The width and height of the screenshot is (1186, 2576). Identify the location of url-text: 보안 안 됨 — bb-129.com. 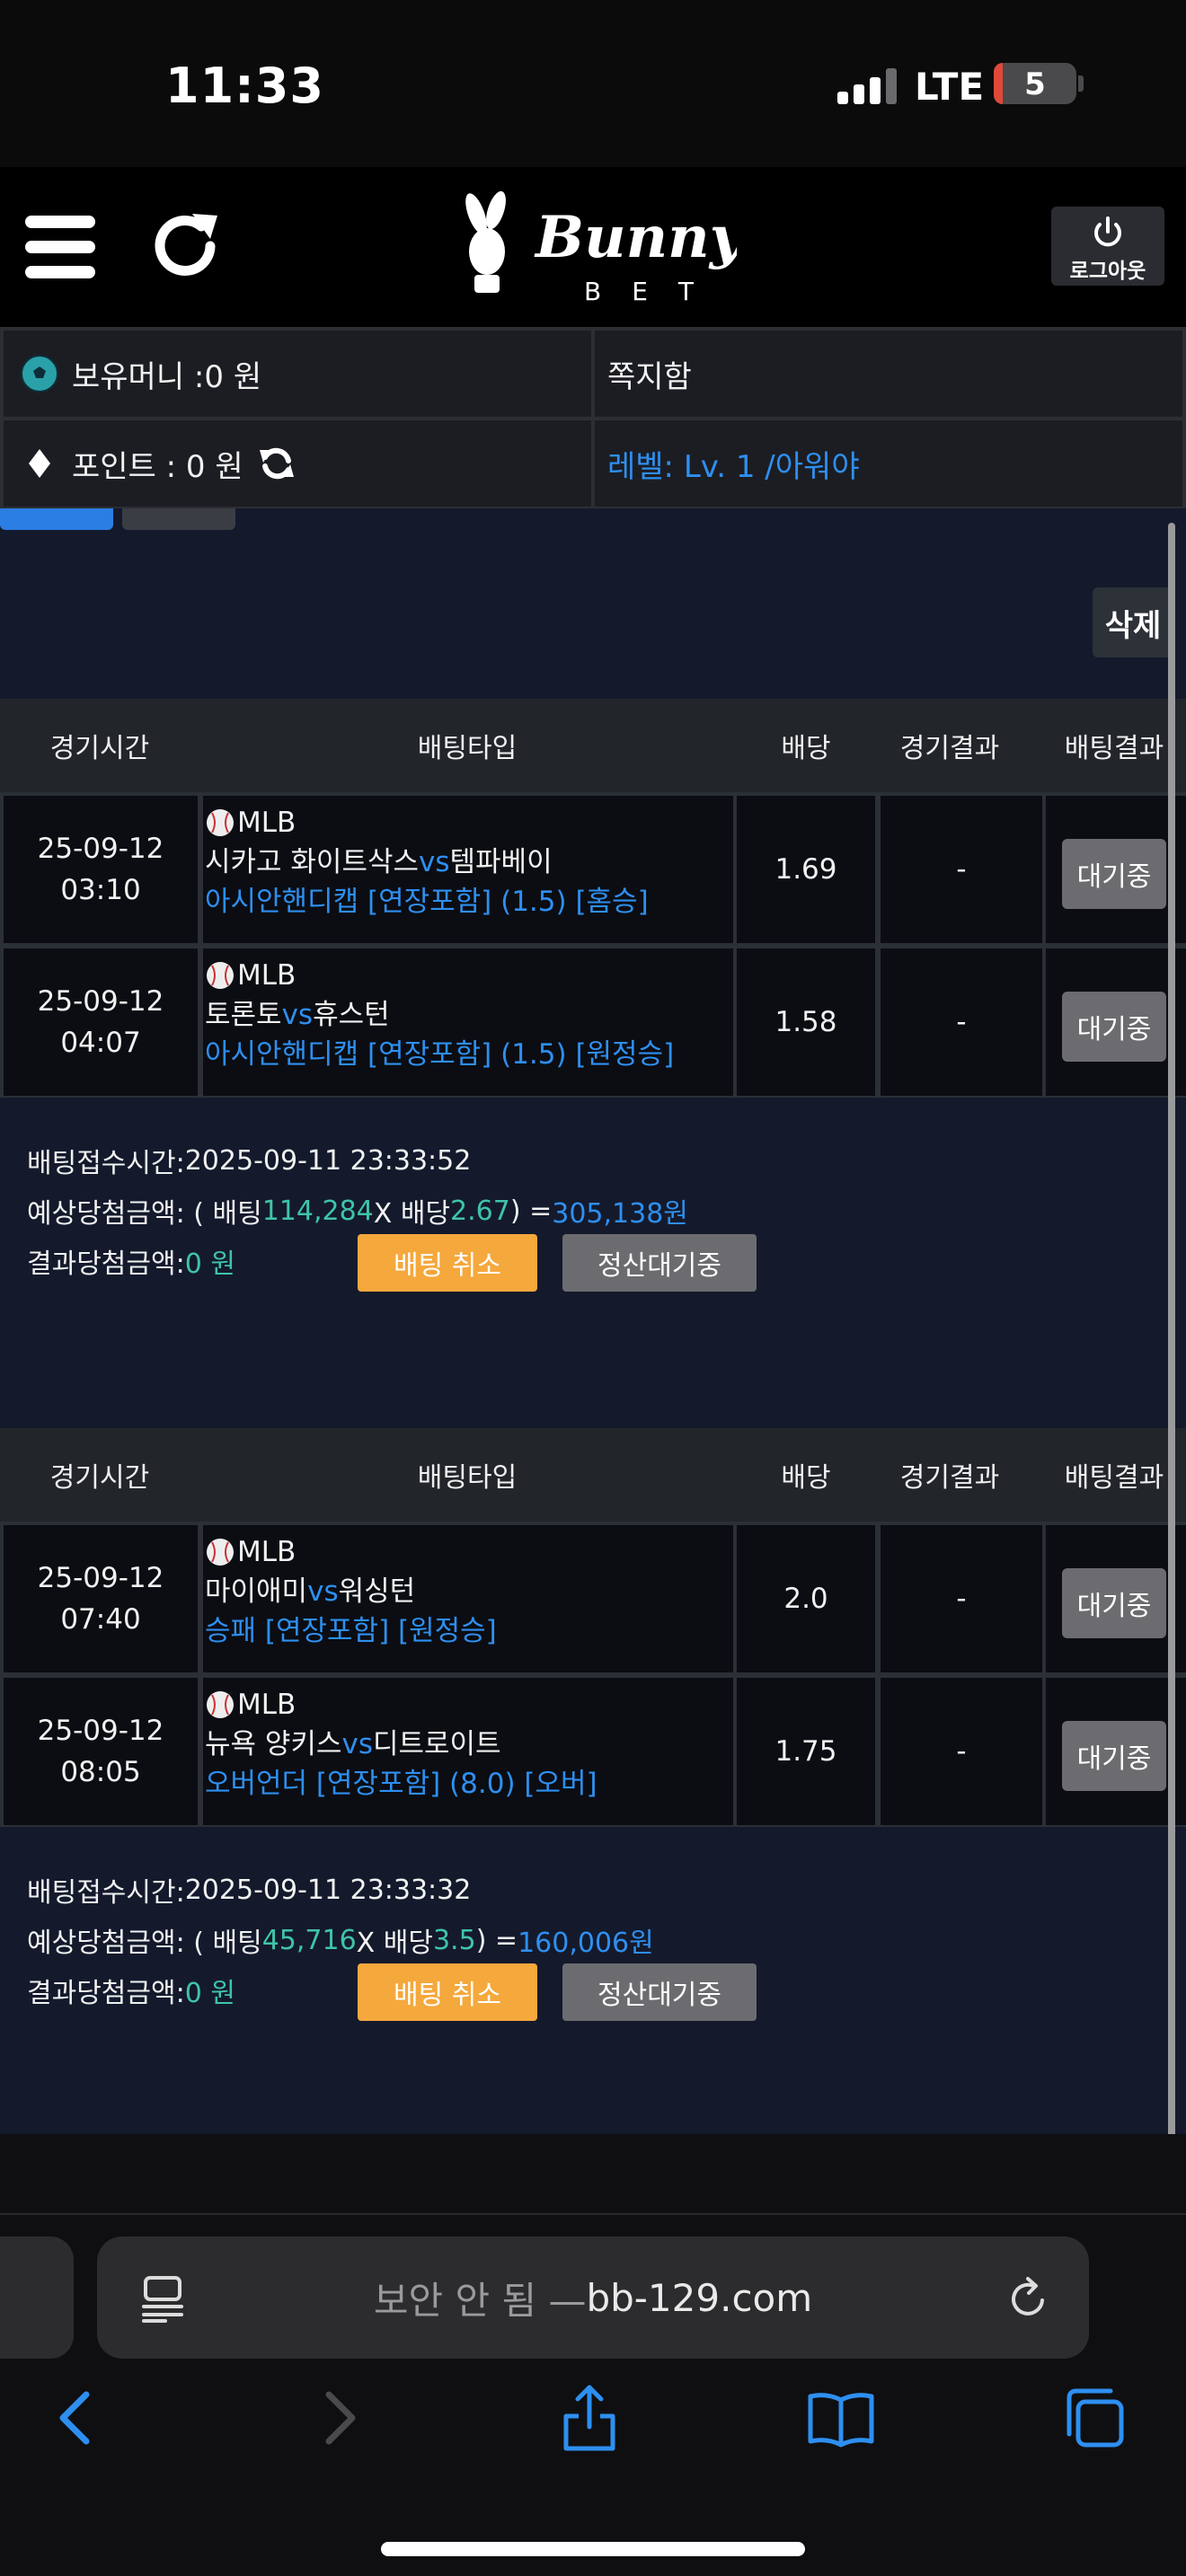
(593, 2297).